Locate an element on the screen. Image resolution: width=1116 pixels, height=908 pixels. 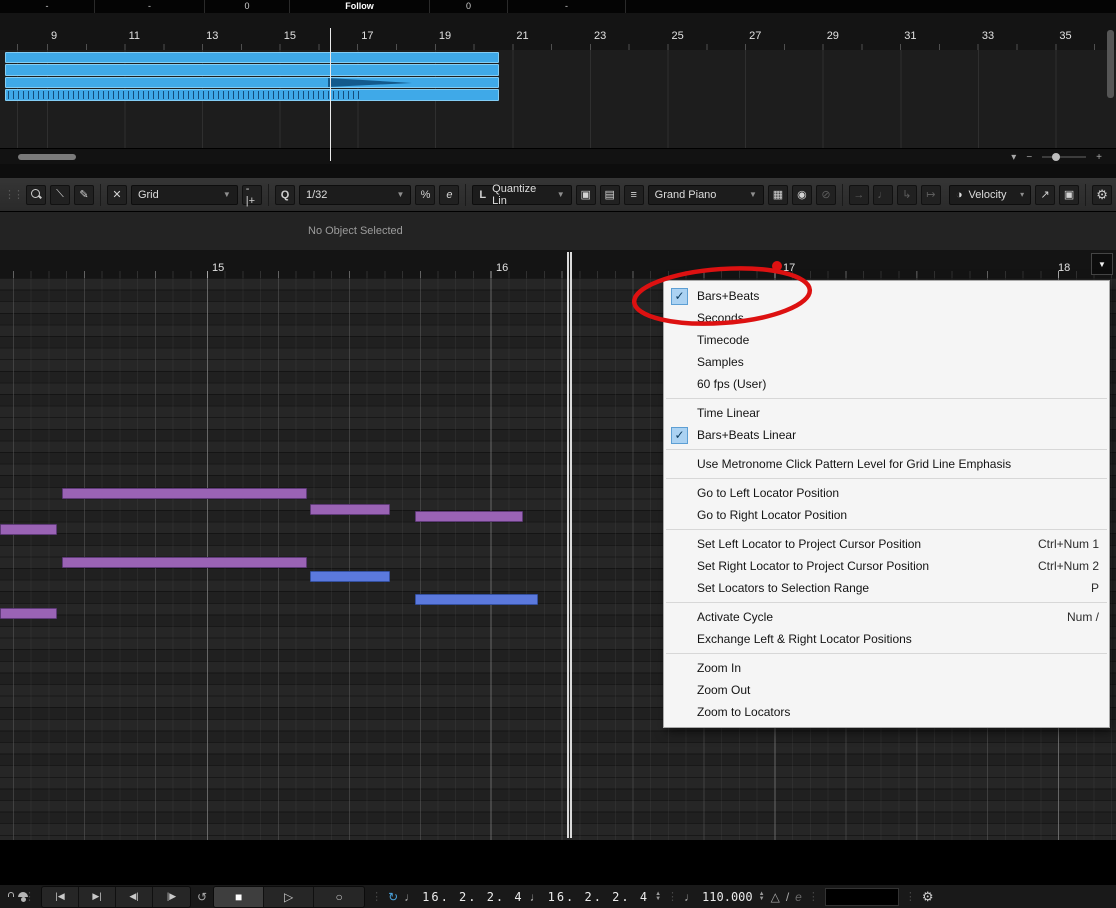
menu-item: ✓ Bars+Beats Linear is located at coordinates (886, 435).